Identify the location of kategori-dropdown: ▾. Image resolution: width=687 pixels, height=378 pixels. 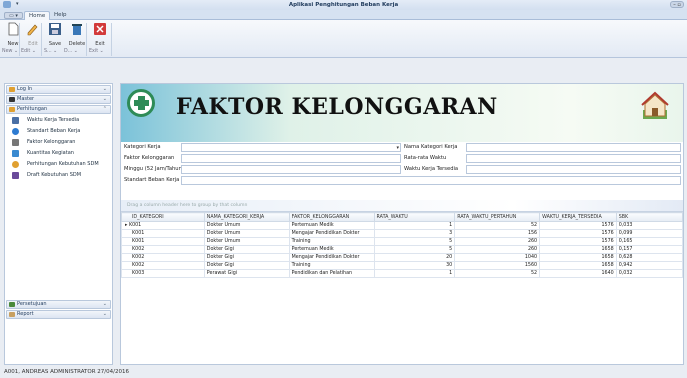
(291, 147).